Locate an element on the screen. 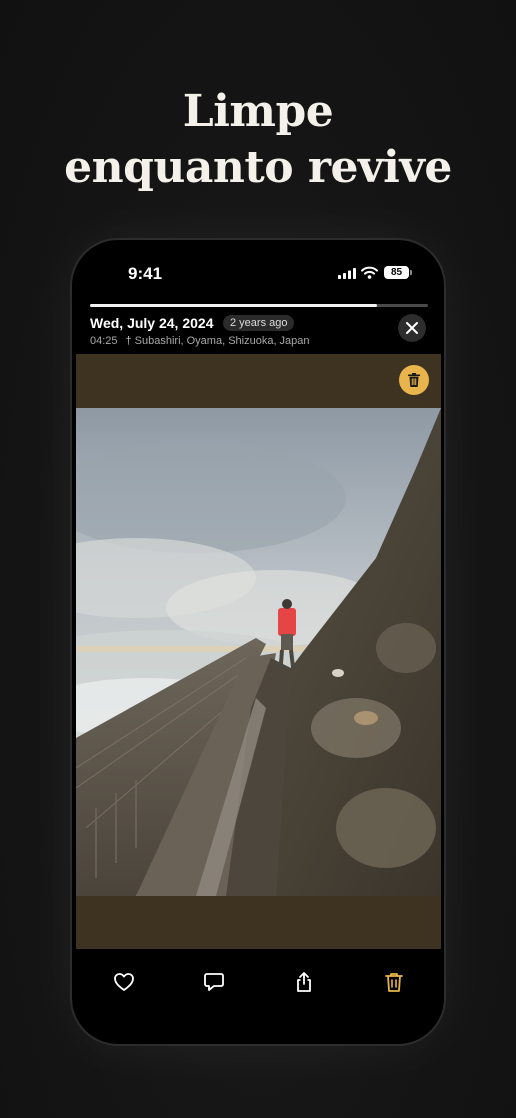 This screenshot has width=516, height=1118. photo-date: Wed, July 24, 2024 is located at coordinates (152, 323).